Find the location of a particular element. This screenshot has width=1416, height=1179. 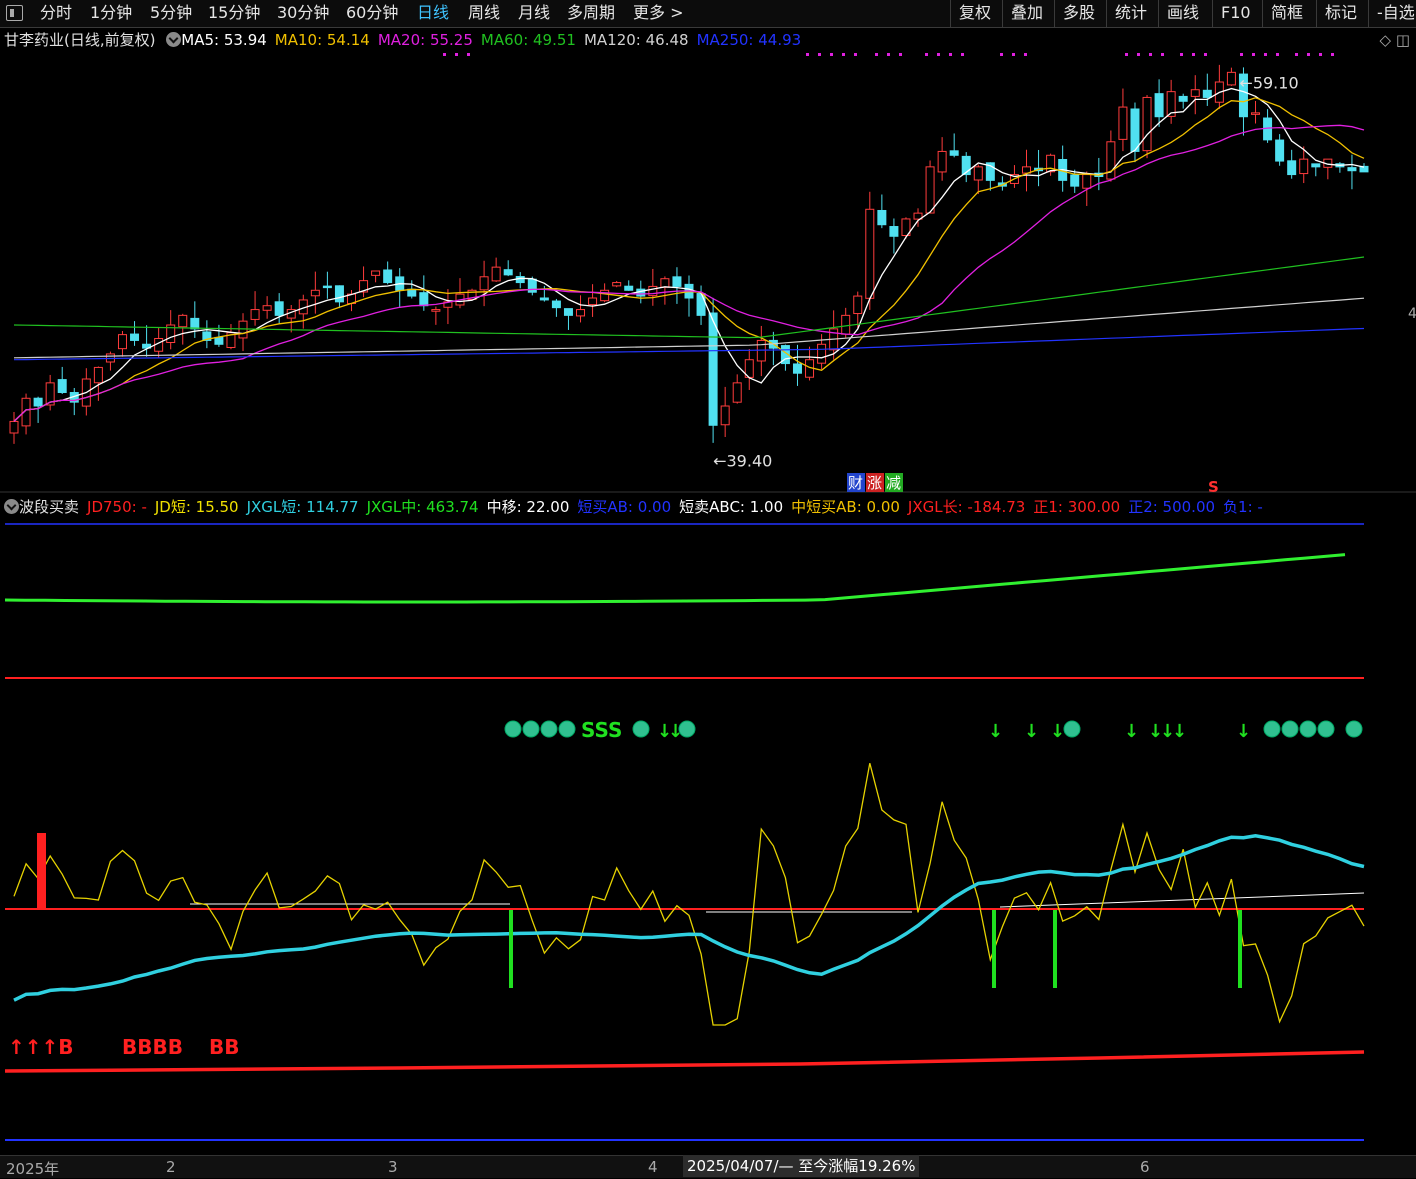

date-label-1: 2 is located at coordinates (171, 1167).